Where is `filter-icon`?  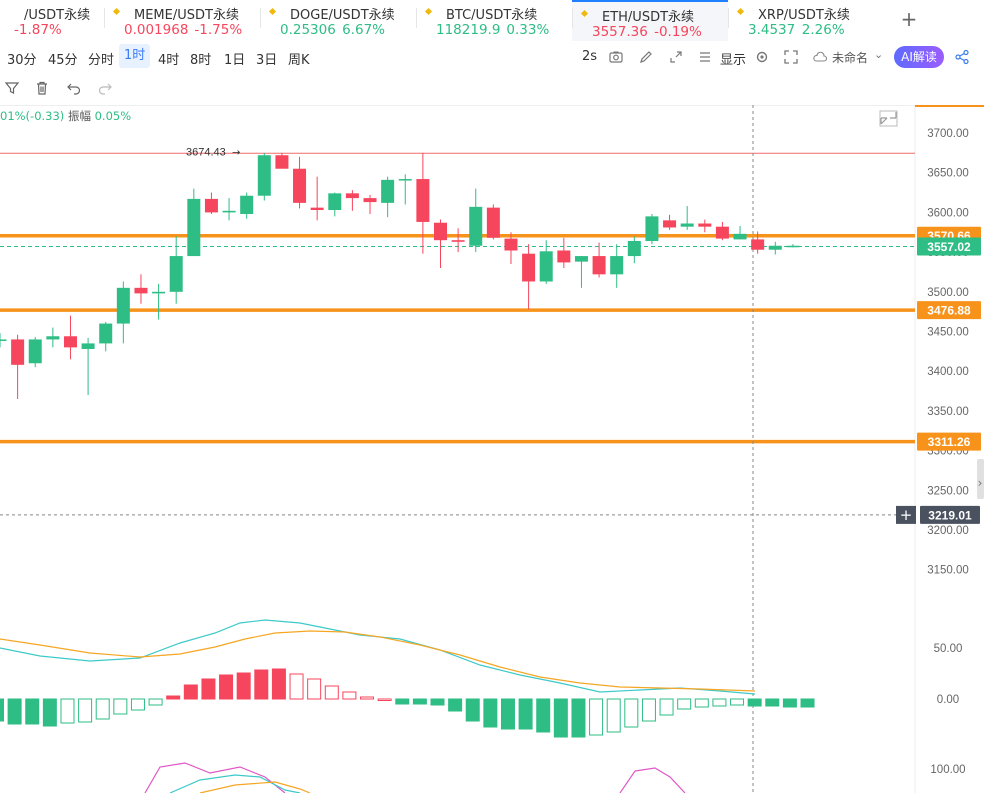 filter-icon is located at coordinates (12, 88).